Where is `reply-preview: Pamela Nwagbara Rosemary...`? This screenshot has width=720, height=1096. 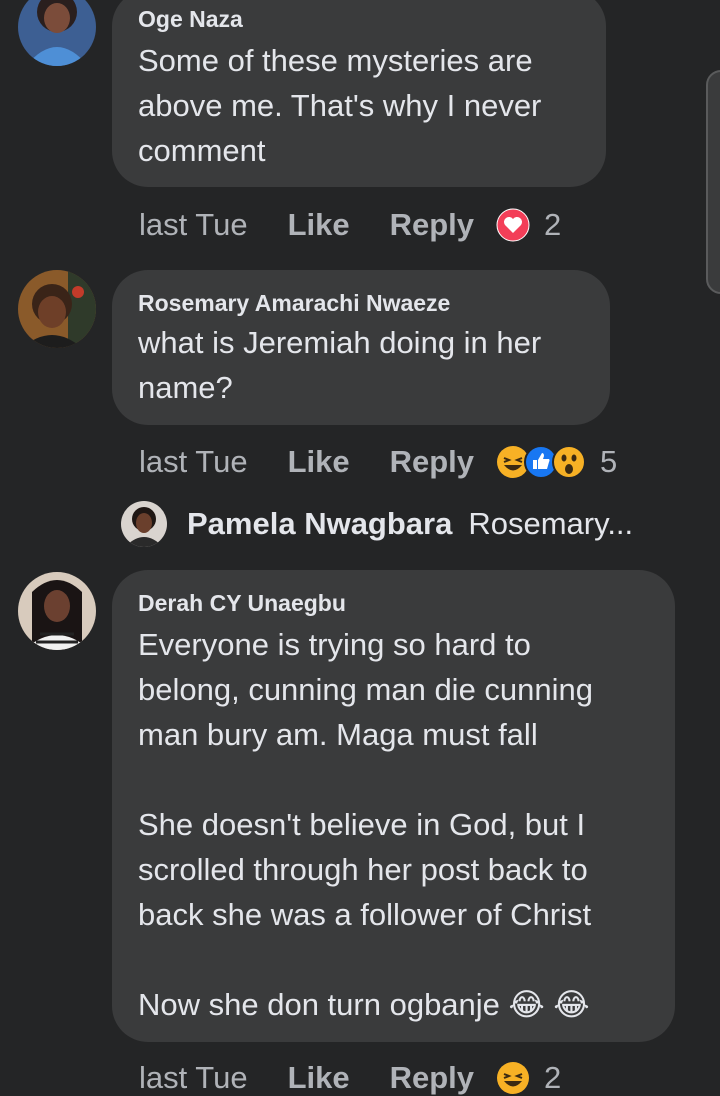
reply-preview: Pamela Nwagbara Rosemary... is located at coordinates (377, 524).